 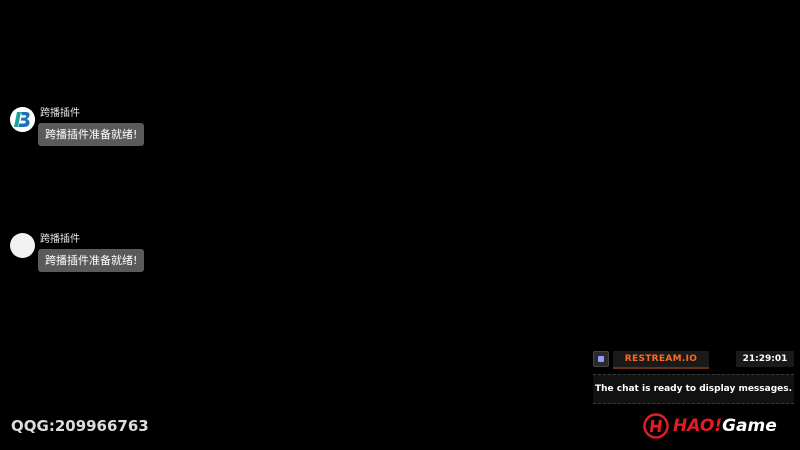 What do you see at coordinates (661, 360) in the screenshot?
I see `restream-brand-label: RESTREAM.IO` at bounding box center [661, 360].